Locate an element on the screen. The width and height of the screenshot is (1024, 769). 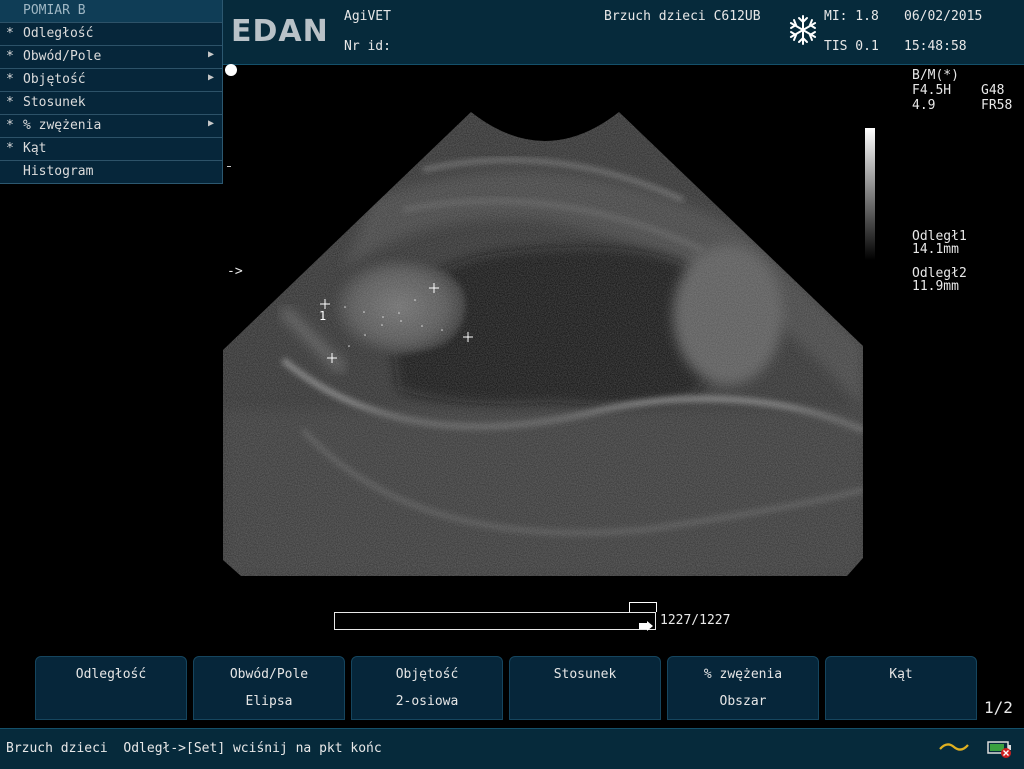
freeze-snowflake-icon is located at coordinates (803, 30).